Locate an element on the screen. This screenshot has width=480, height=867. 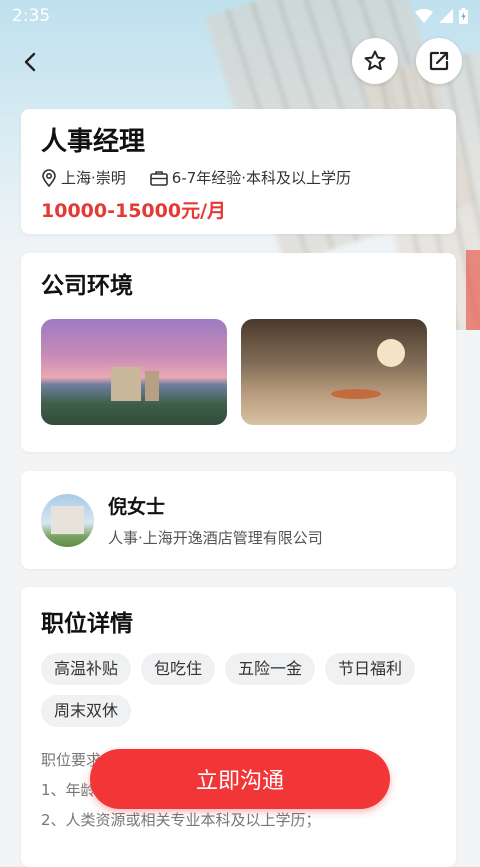
job-title: 人事经理 is located at coordinates (93, 142).